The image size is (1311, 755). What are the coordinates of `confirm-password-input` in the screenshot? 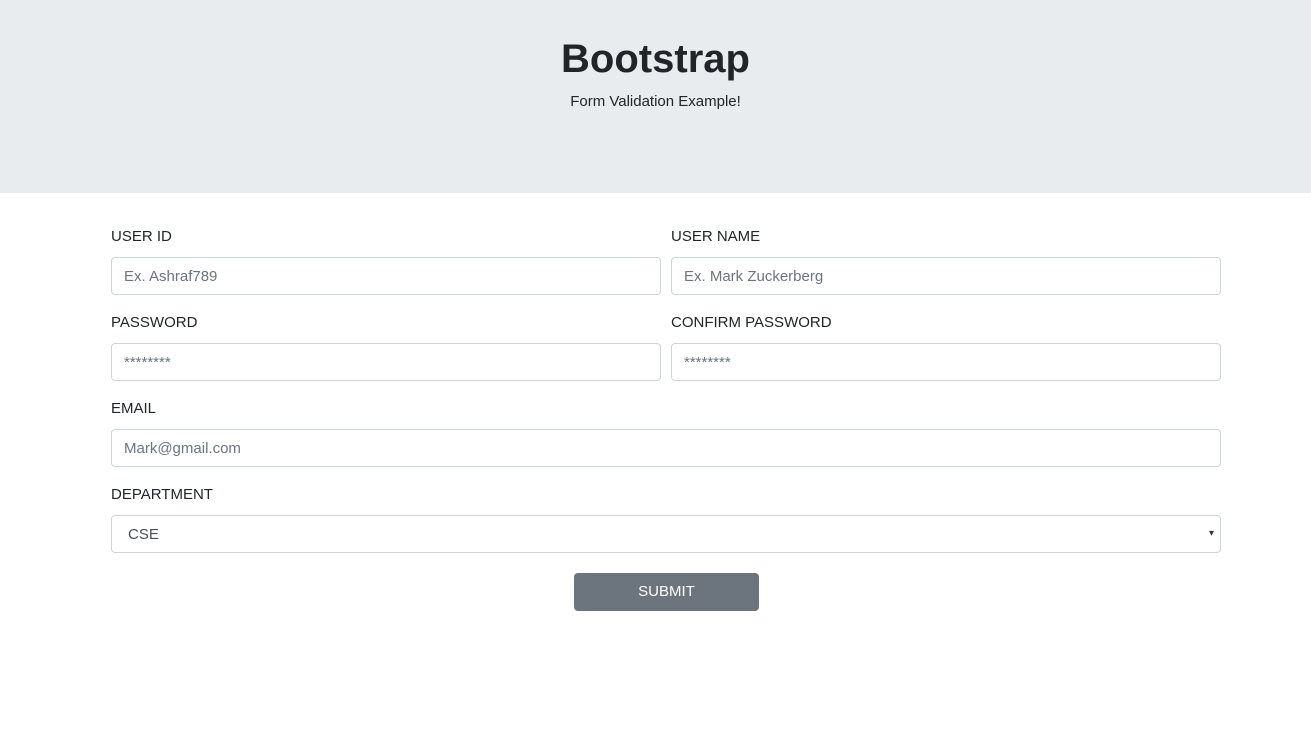 It's located at (946, 362).